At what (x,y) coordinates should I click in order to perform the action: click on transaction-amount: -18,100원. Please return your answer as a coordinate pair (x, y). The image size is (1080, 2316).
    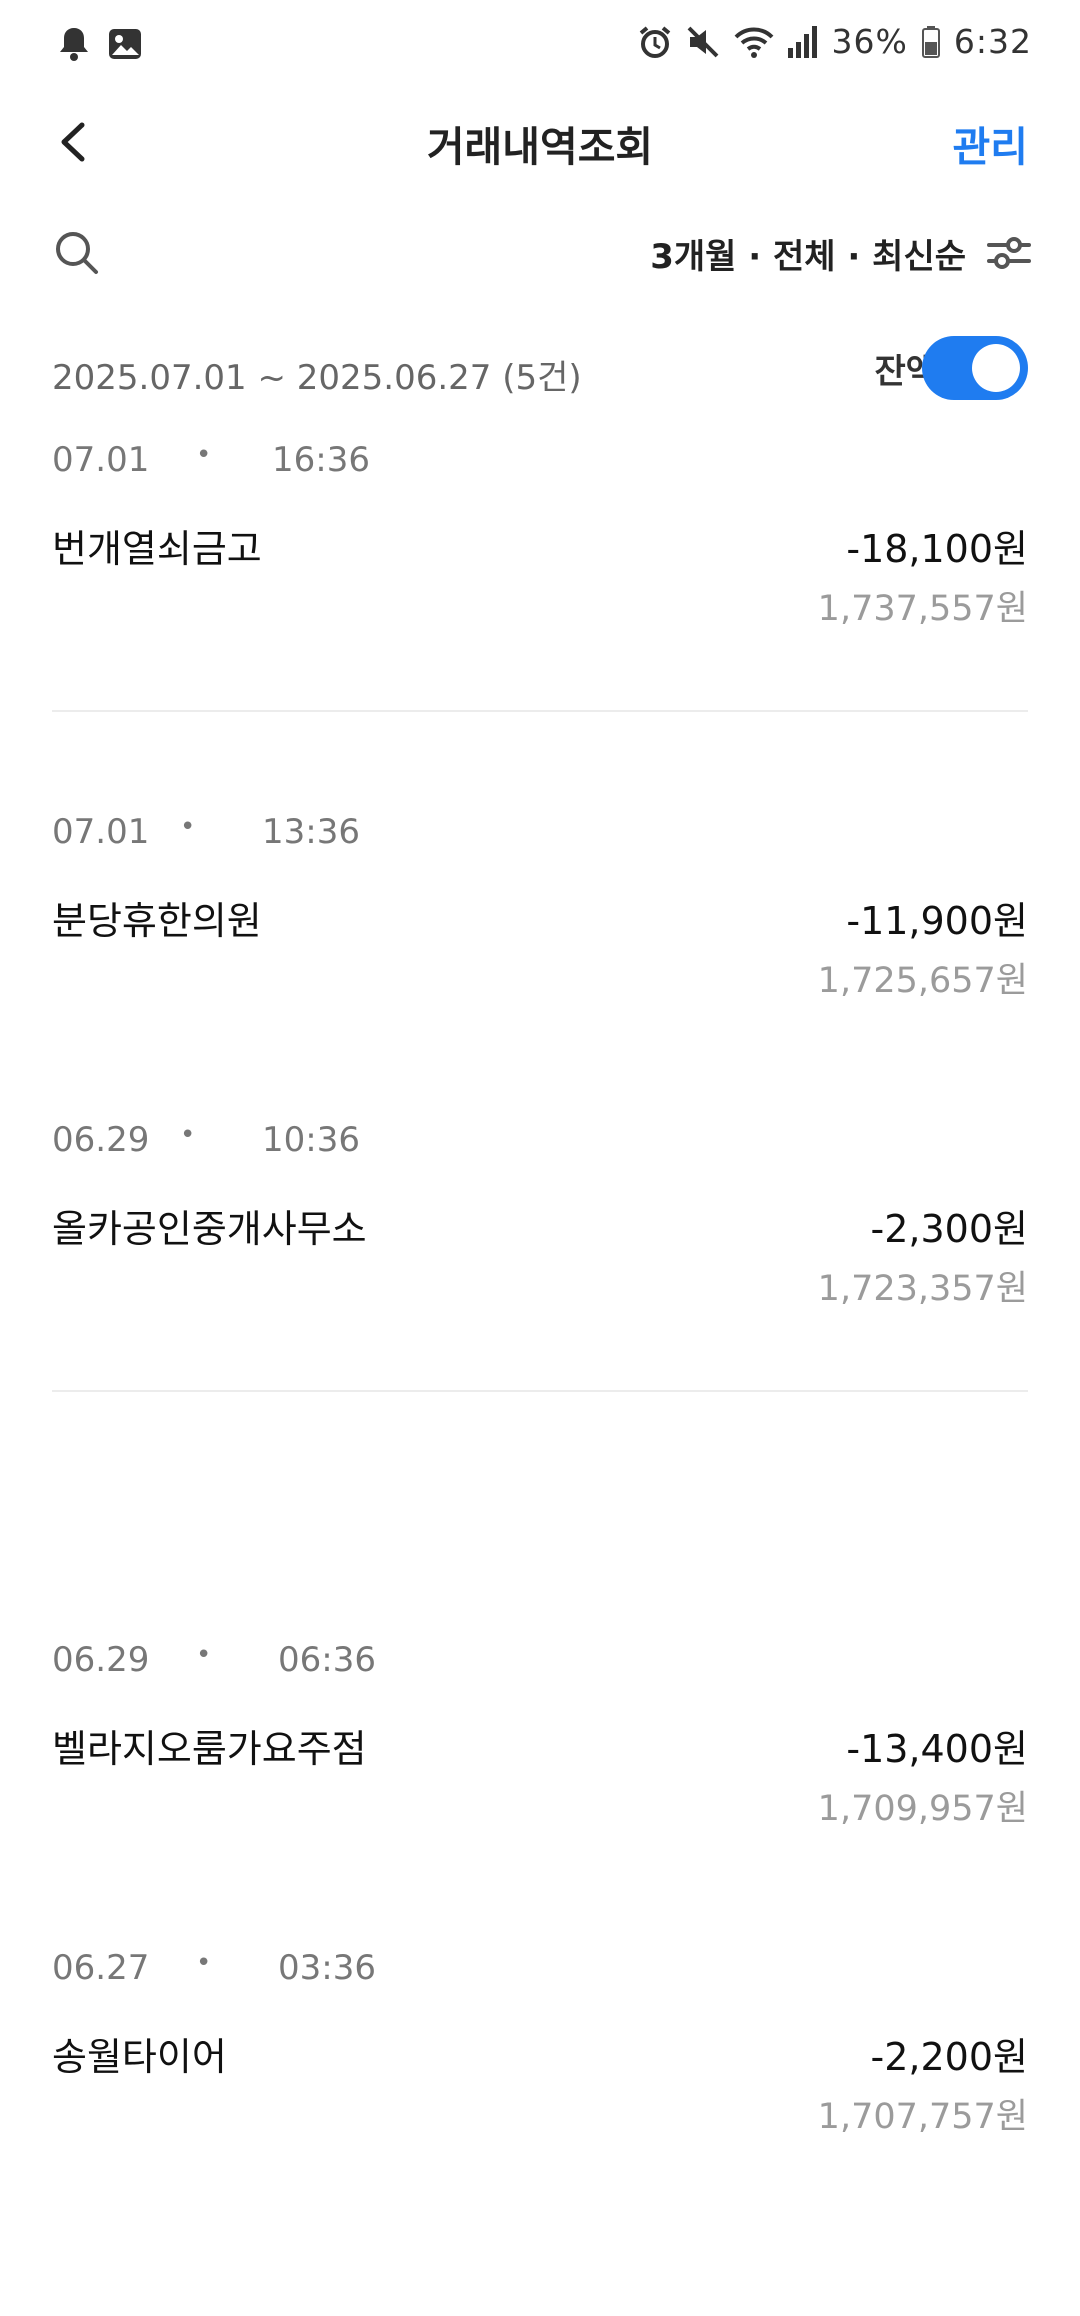
    Looking at the image, I should click on (937, 549).